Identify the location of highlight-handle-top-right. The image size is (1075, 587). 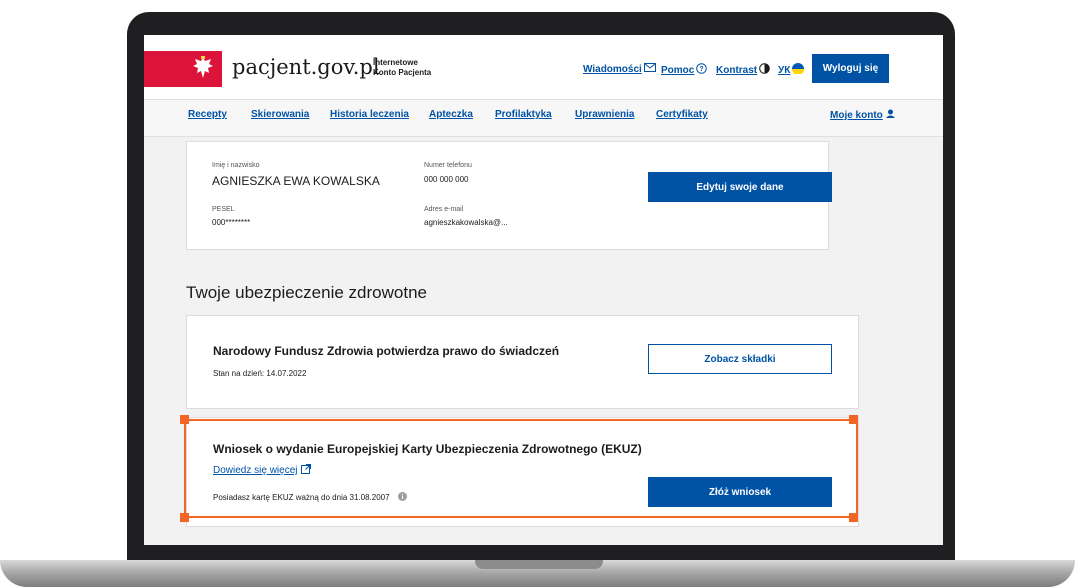
(853, 419).